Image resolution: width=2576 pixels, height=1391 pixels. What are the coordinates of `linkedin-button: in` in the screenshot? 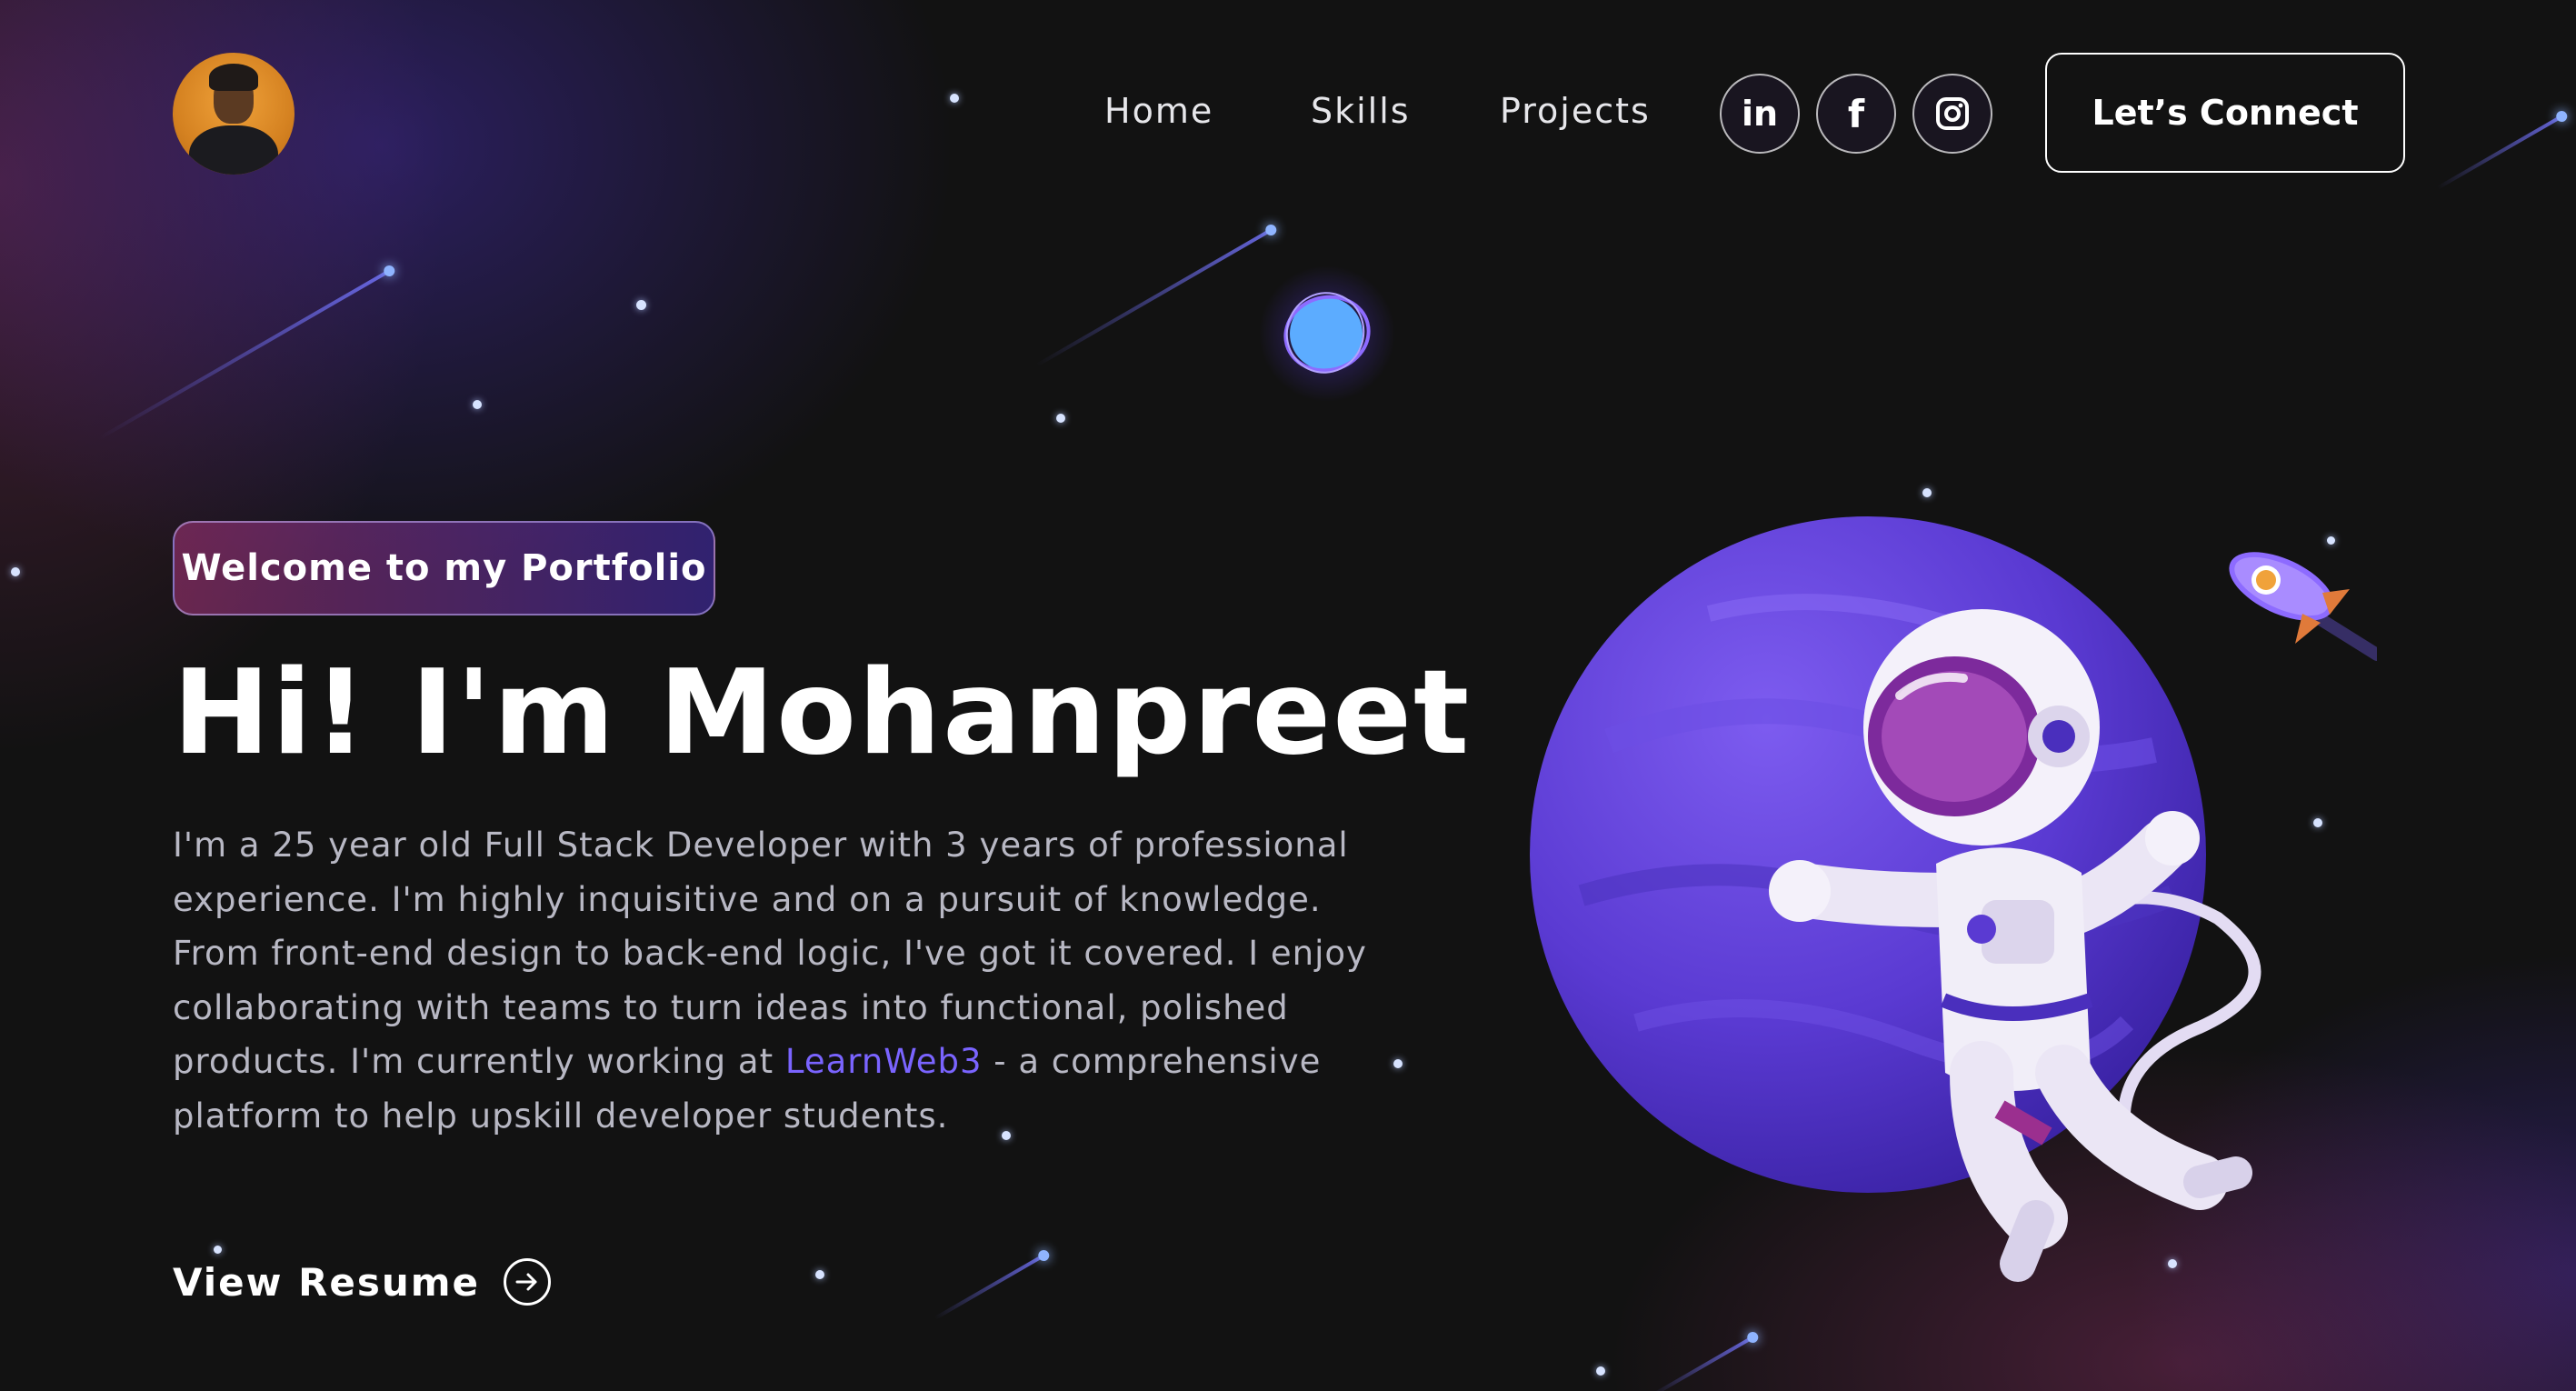 It's located at (1760, 114).